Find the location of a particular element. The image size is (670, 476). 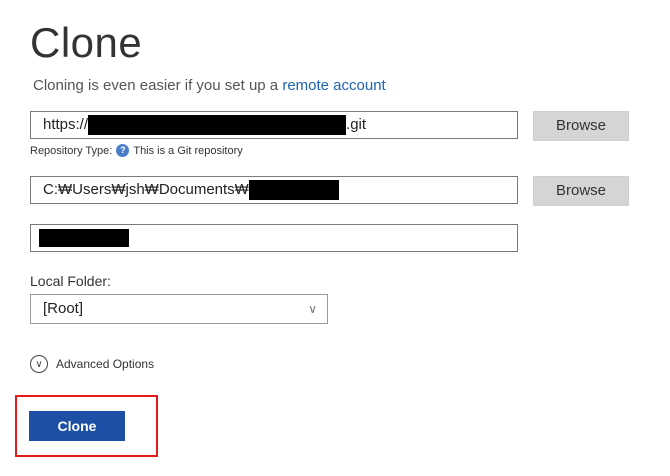

clone-button: Clone is located at coordinates (77, 426).